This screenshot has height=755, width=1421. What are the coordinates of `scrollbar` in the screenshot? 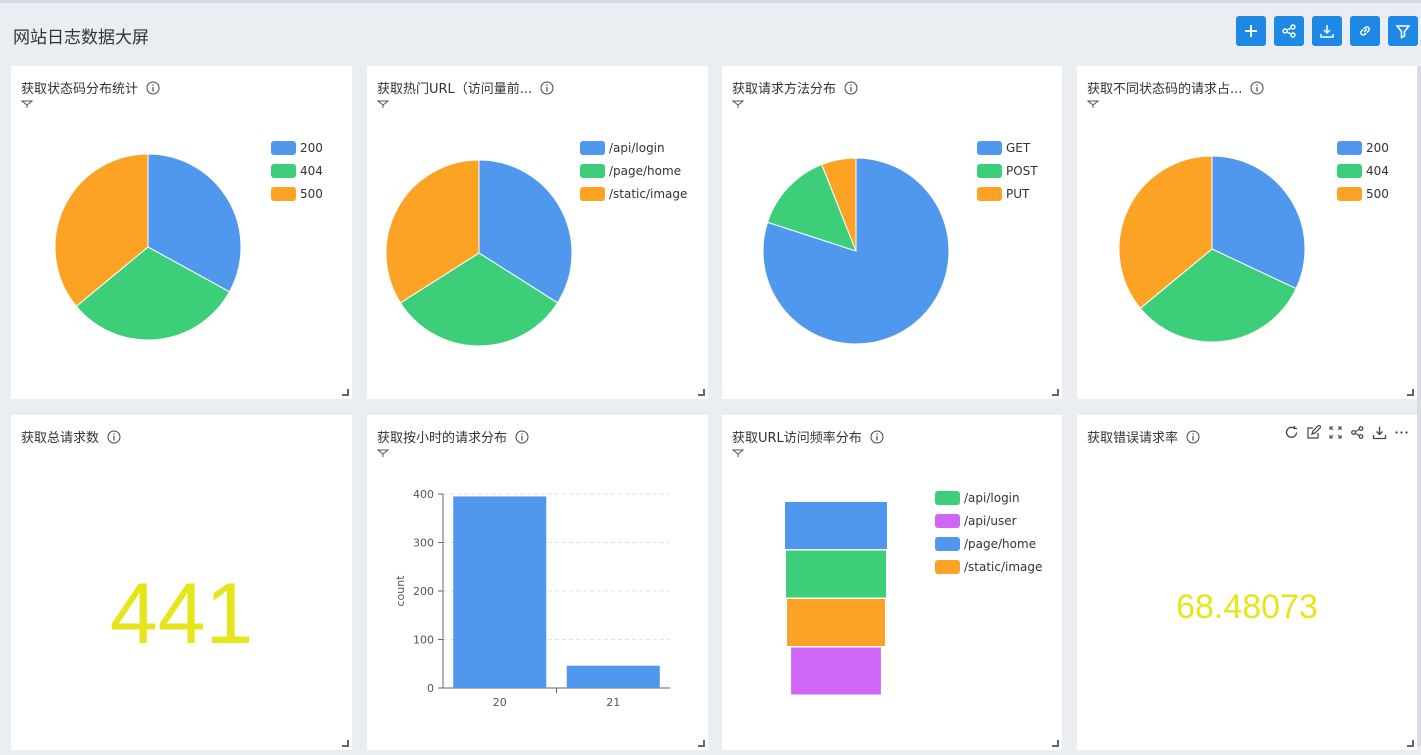 It's located at (1419, 406).